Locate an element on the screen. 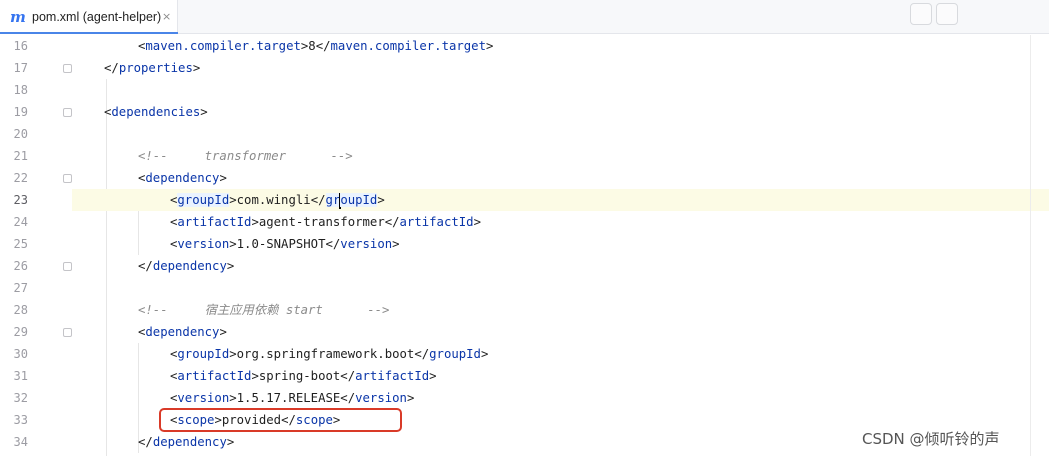 The width and height of the screenshot is (1049, 456). xml-text: com.wingli is located at coordinates (273, 200).